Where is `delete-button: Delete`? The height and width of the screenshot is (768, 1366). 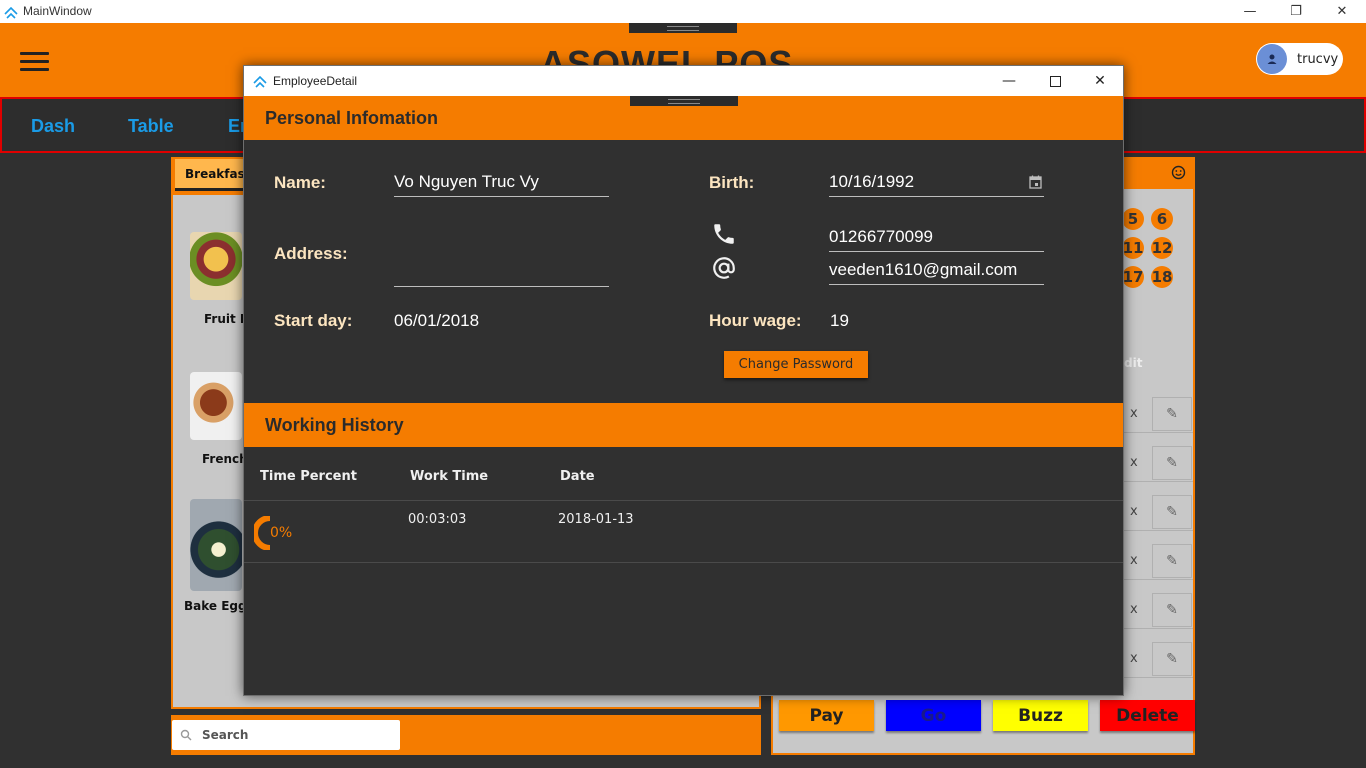
delete-button: Delete is located at coordinates (1147, 715).